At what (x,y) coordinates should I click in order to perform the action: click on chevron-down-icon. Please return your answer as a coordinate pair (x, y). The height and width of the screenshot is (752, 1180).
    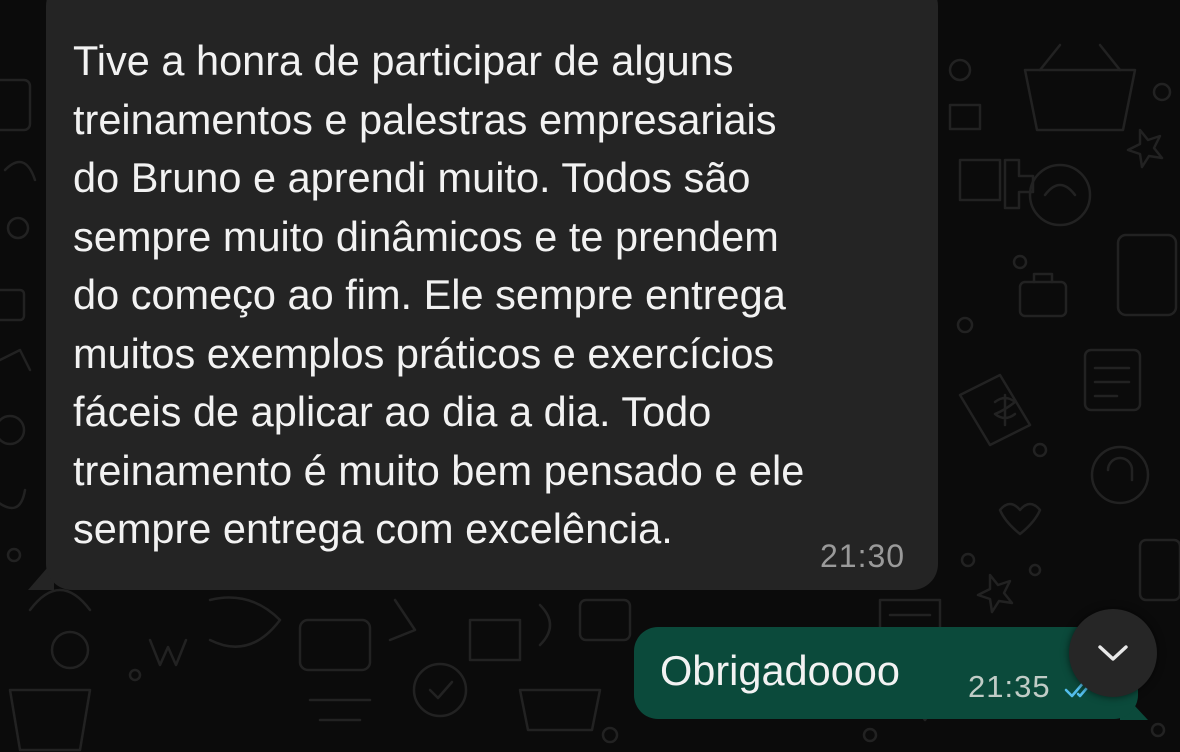
    Looking at the image, I should click on (1113, 653).